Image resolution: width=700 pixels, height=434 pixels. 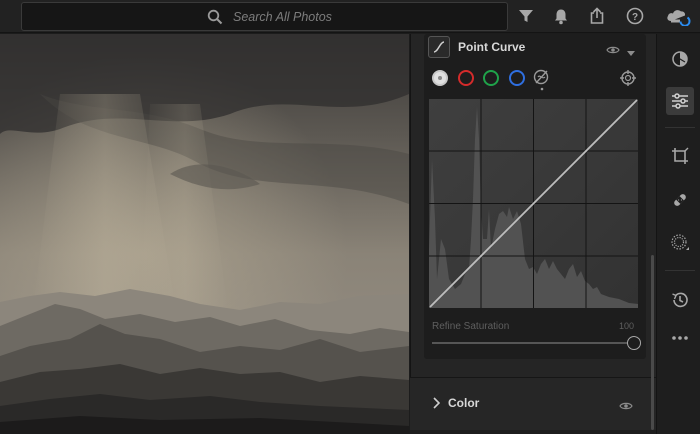 I want to click on channel-green-button, so click(x=491, y=78).